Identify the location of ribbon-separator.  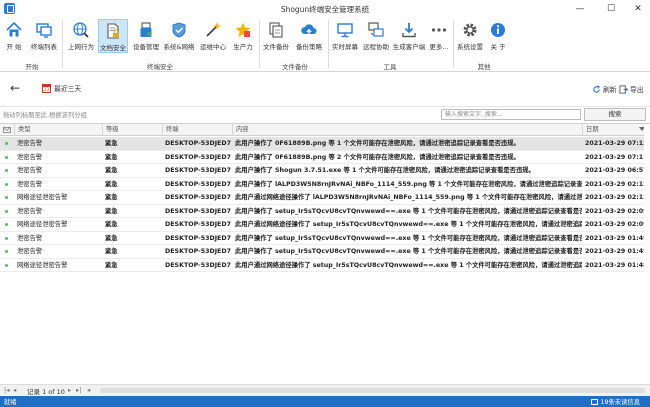
(62, 44).